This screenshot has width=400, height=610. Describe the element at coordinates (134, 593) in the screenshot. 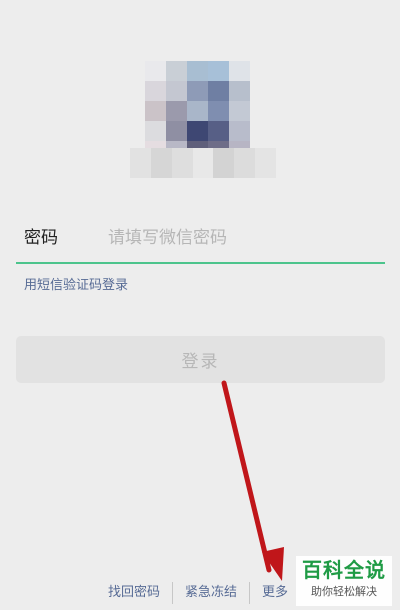

I see `find-password-link: 找回密码` at that location.